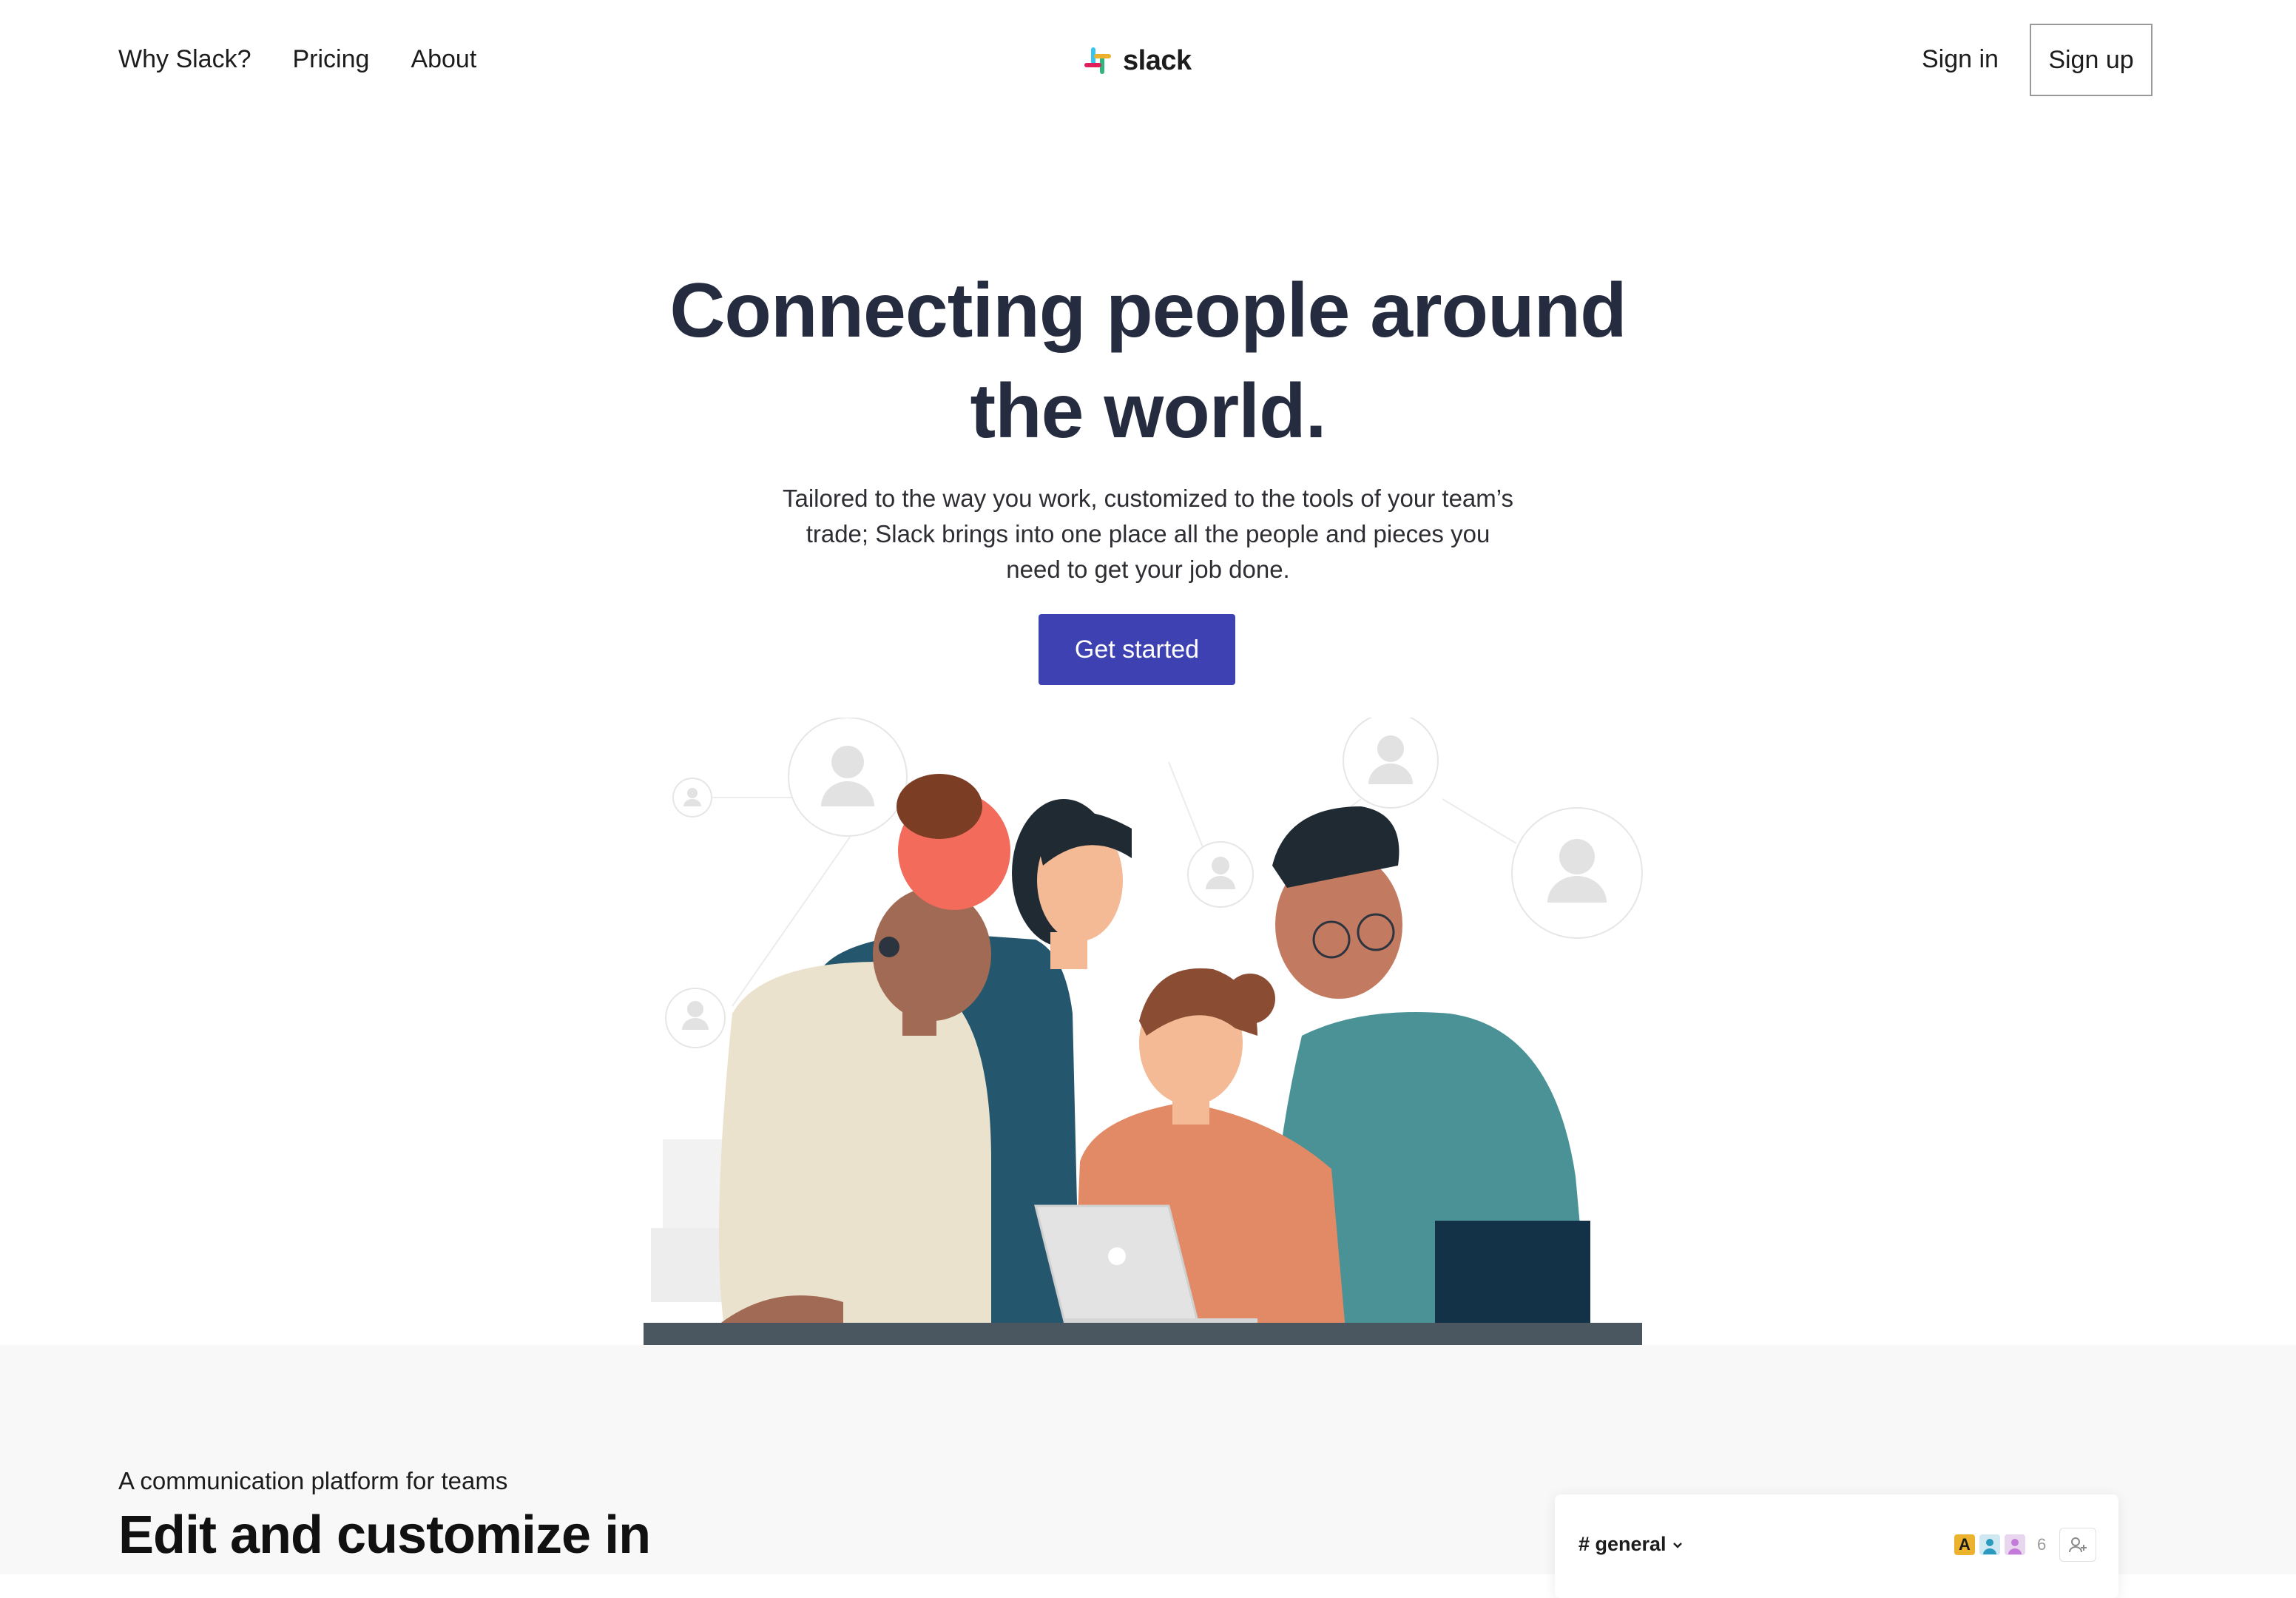 The height and width of the screenshot is (1598, 2296). What do you see at coordinates (1143, 1334) in the screenshot?
I see `desk` at bounding box center [1143, 1334].